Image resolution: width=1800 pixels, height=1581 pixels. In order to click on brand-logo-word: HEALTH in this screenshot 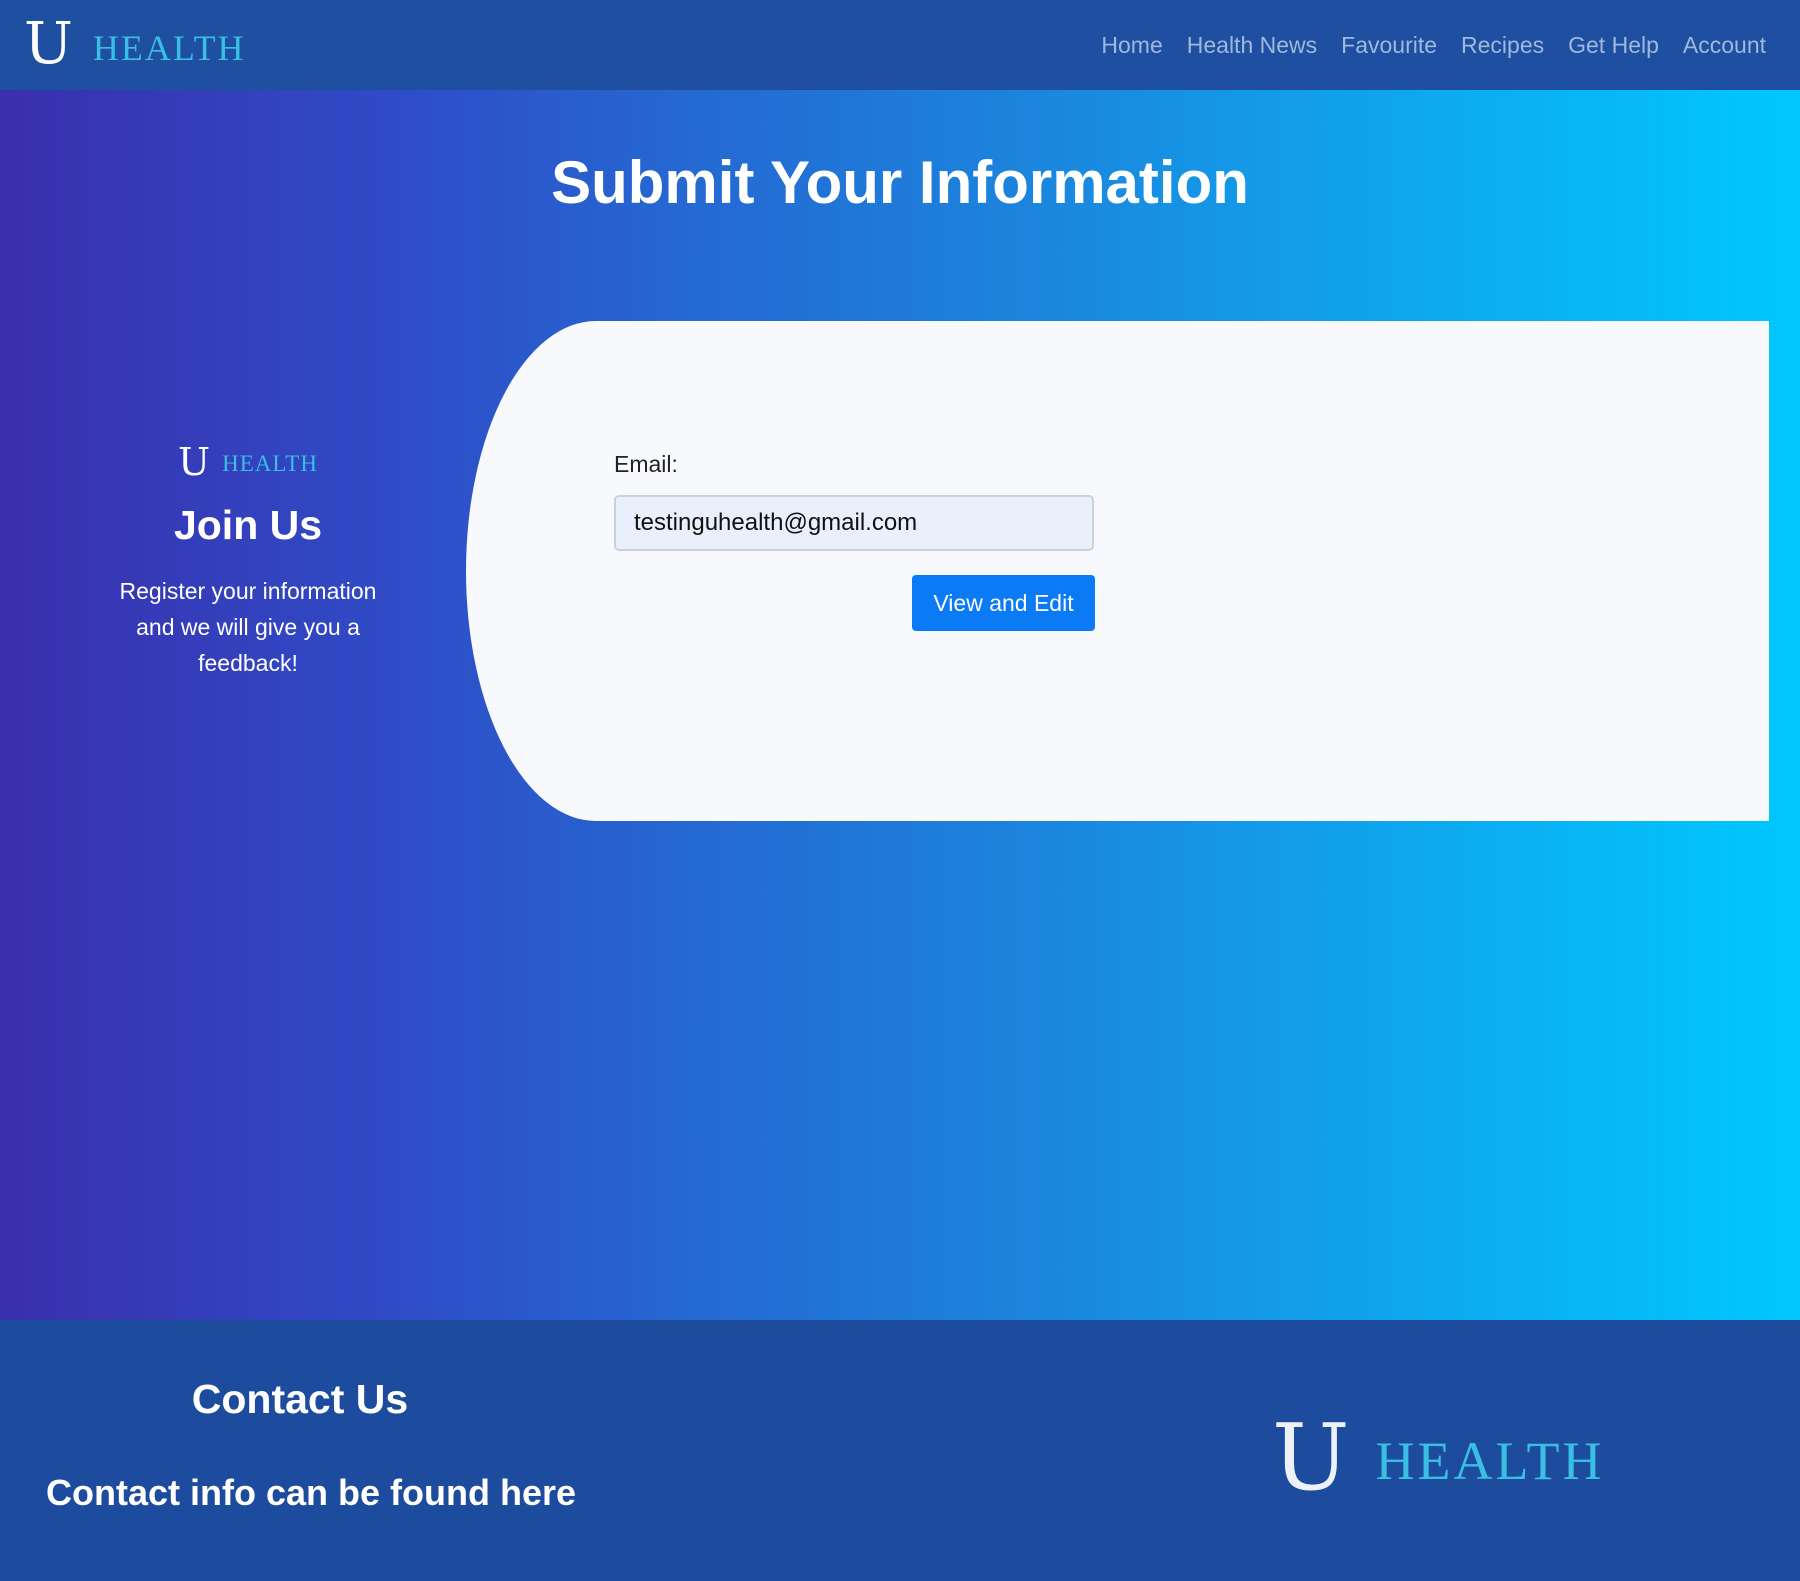, I will do `click(169, 48)`.